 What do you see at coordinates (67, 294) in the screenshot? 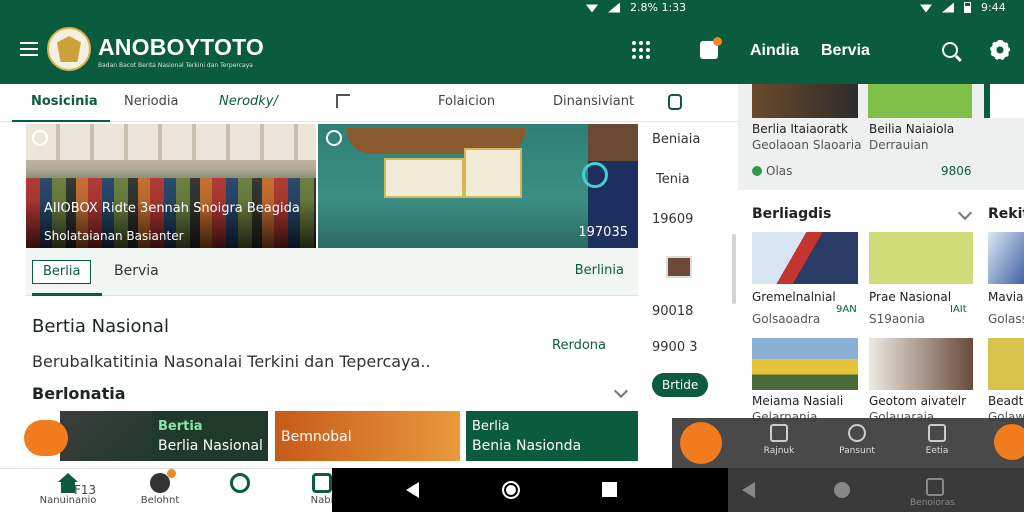
I see `hero-tab-indicator` at bounding box center [67, 294].